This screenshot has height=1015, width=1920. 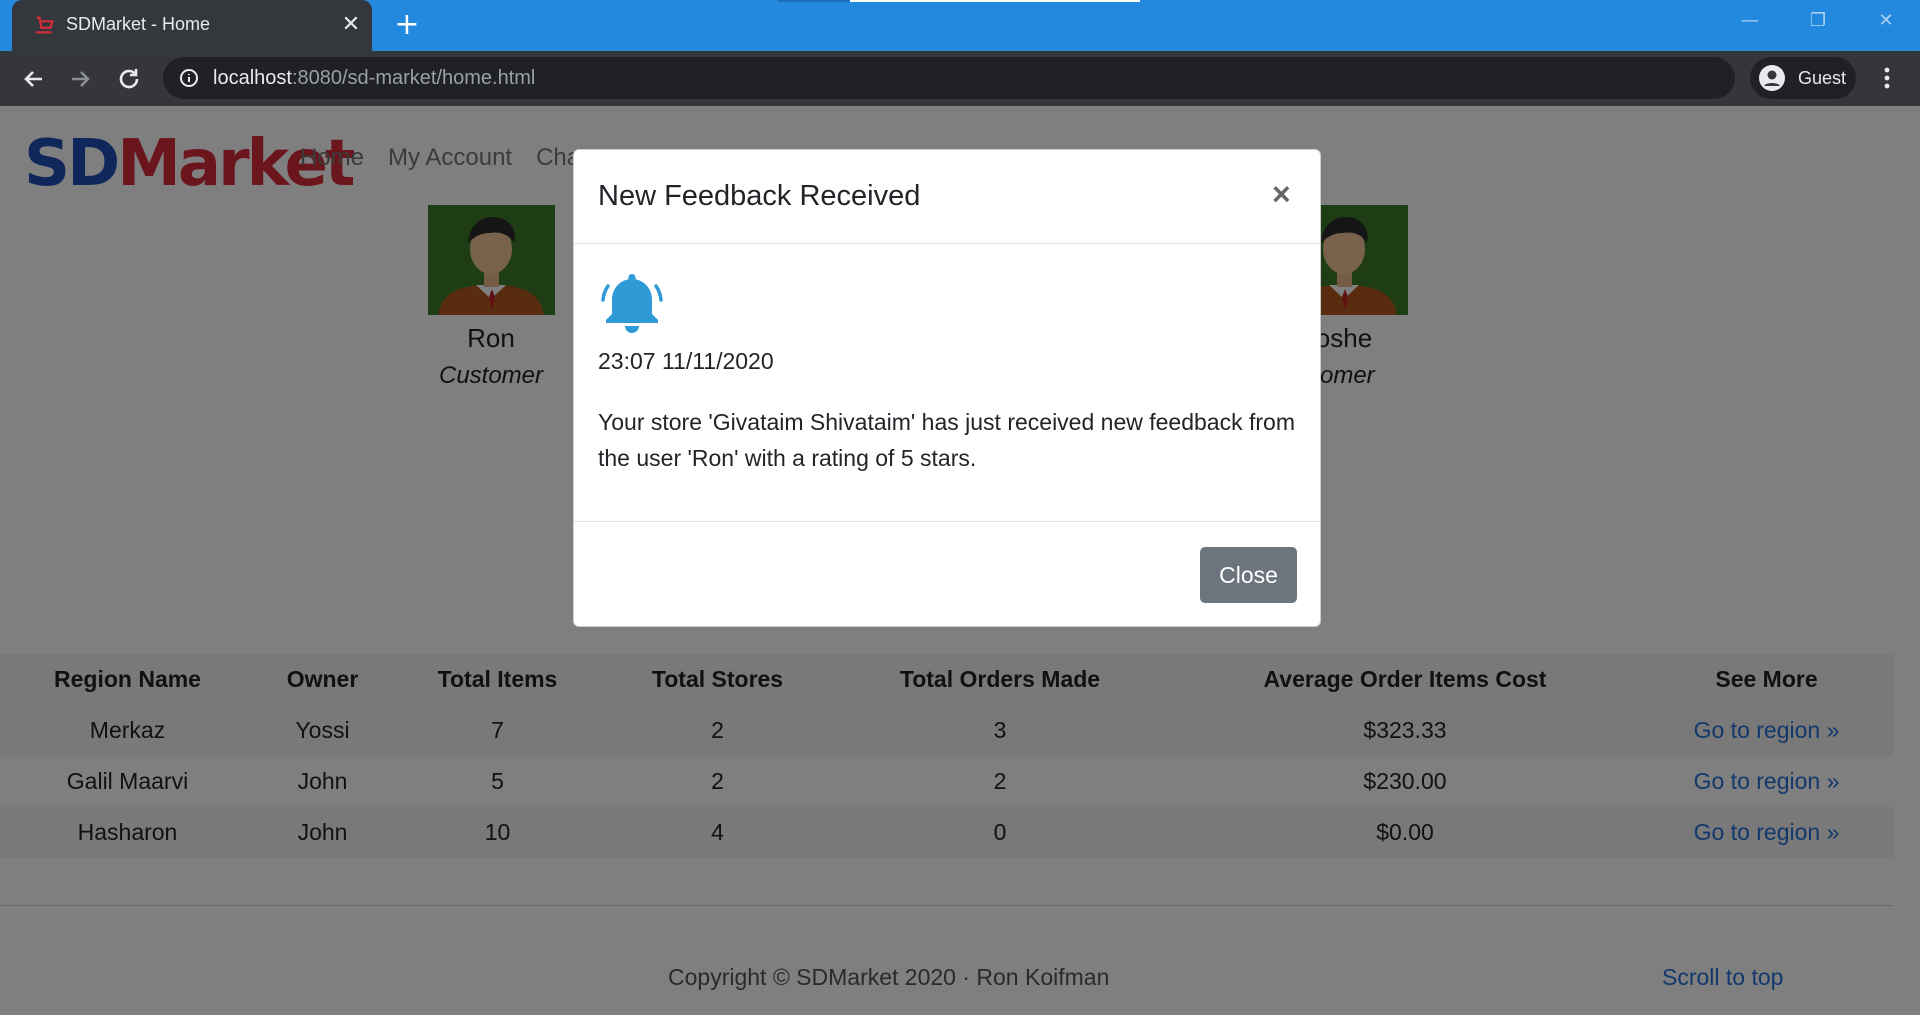 I want to click on cart-icon, so click(x=44, y=25).